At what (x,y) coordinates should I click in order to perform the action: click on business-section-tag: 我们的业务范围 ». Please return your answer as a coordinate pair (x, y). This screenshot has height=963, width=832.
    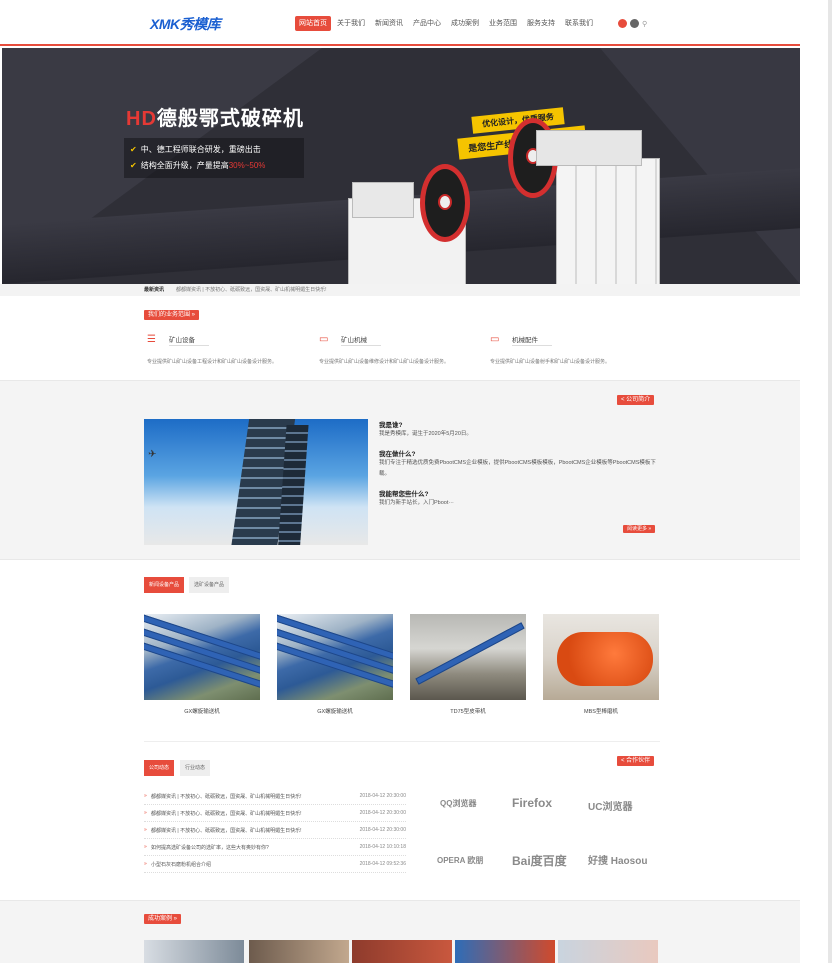
    Looking at the image, I should click on (172, 315).